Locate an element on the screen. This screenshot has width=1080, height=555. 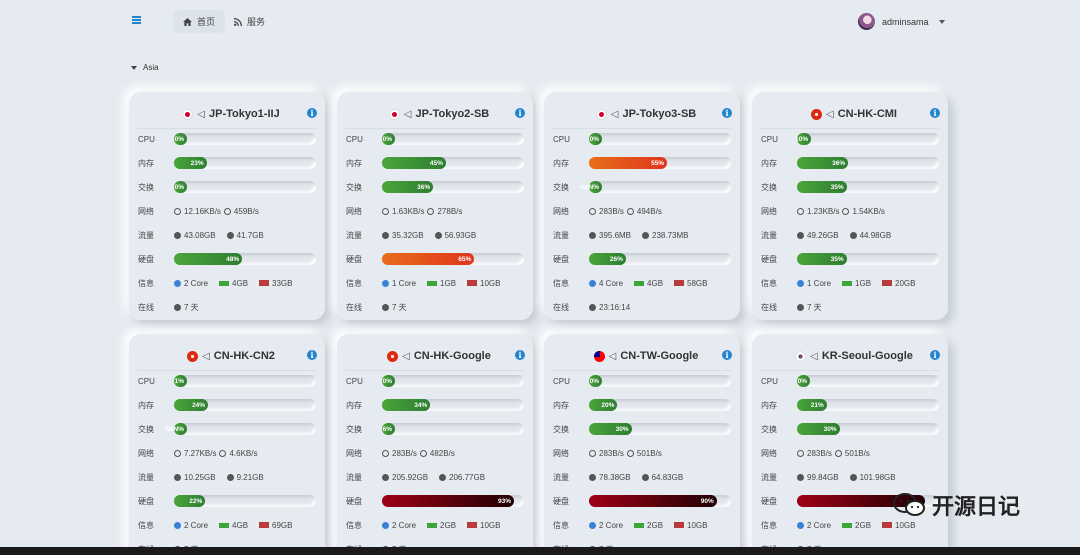
stat-row-info: 信息 2 Core 4GB 69GB is located at coordinates (227, 525).